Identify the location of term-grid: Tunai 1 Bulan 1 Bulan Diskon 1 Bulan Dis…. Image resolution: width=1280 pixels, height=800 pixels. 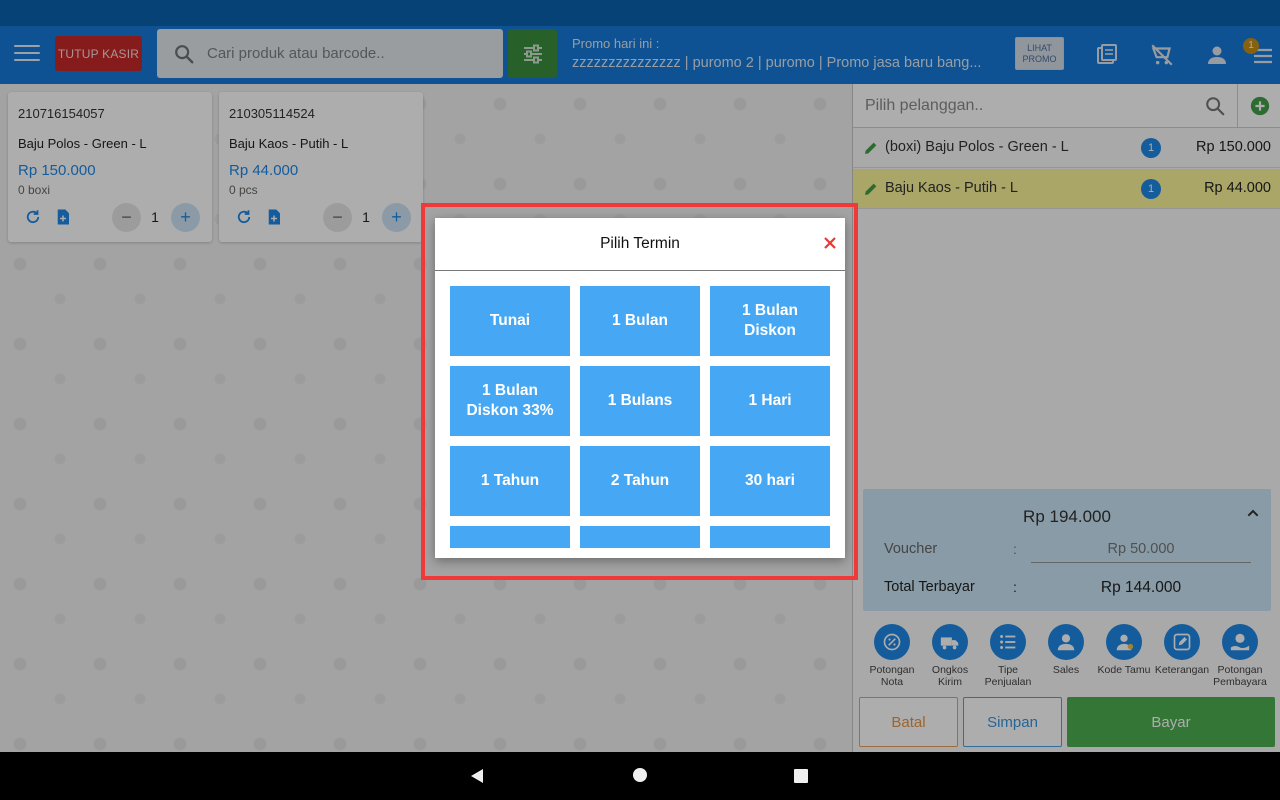
(640, 417).